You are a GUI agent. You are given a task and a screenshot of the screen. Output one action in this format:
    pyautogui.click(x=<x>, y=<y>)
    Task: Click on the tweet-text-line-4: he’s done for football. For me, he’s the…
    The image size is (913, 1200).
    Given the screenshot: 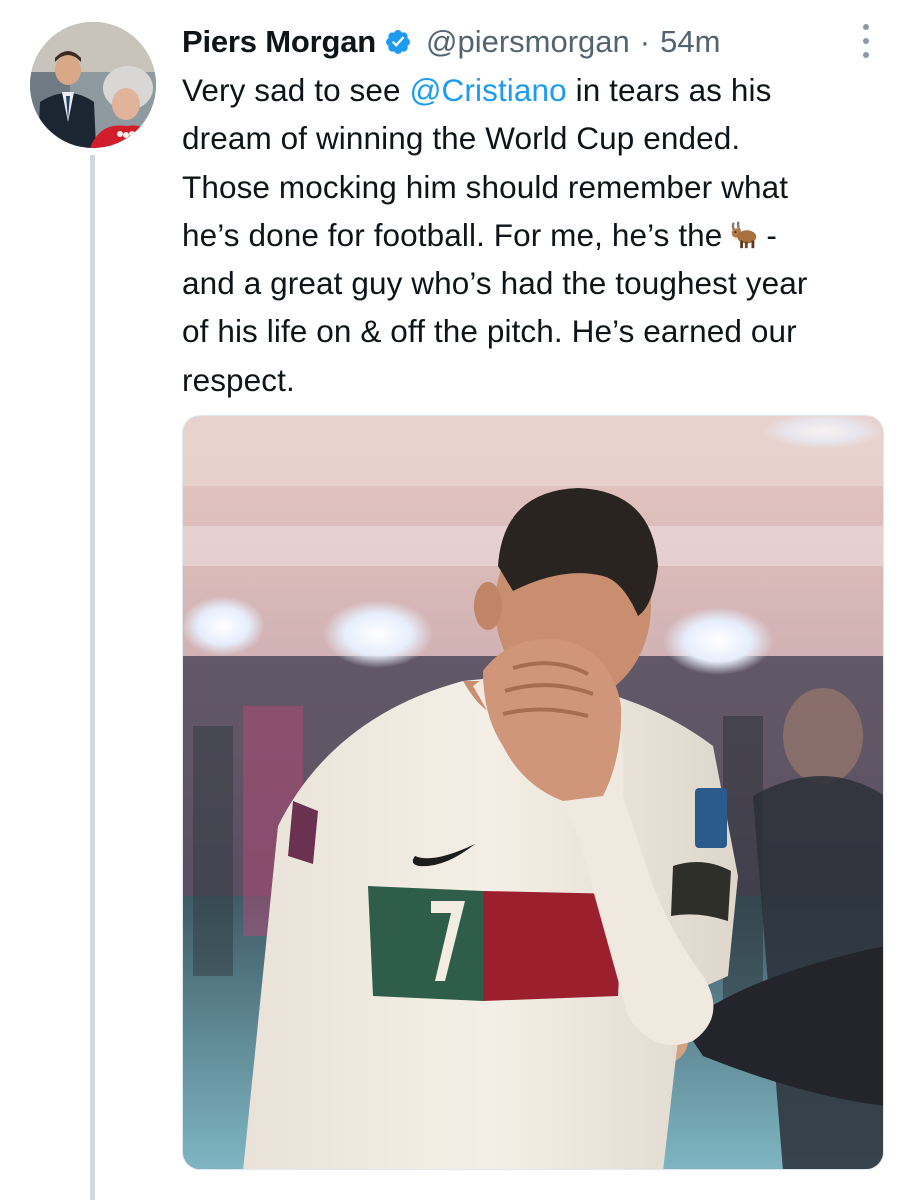 What is the action you would take?
    pyautogui.click(x=538, y=235)
    